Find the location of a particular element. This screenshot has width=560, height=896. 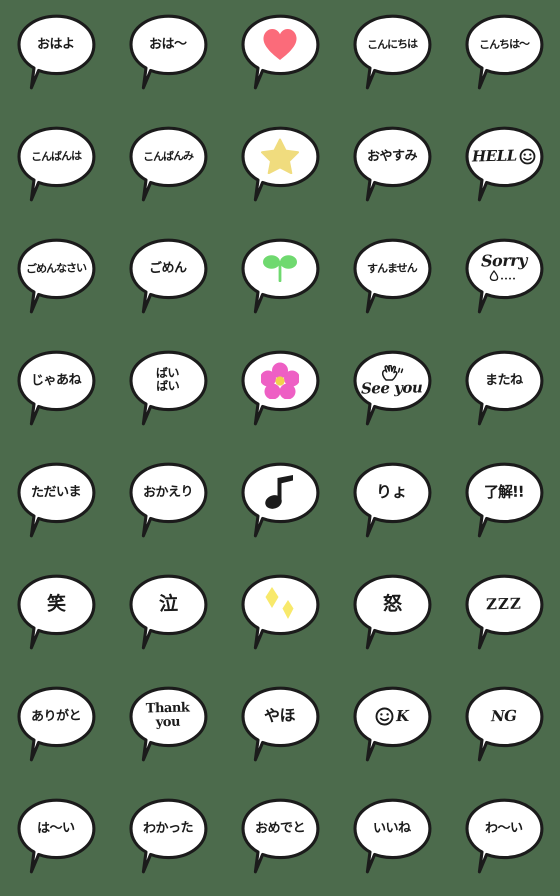

speech-bubble-sticker: K is located at coordinates (392, 728).